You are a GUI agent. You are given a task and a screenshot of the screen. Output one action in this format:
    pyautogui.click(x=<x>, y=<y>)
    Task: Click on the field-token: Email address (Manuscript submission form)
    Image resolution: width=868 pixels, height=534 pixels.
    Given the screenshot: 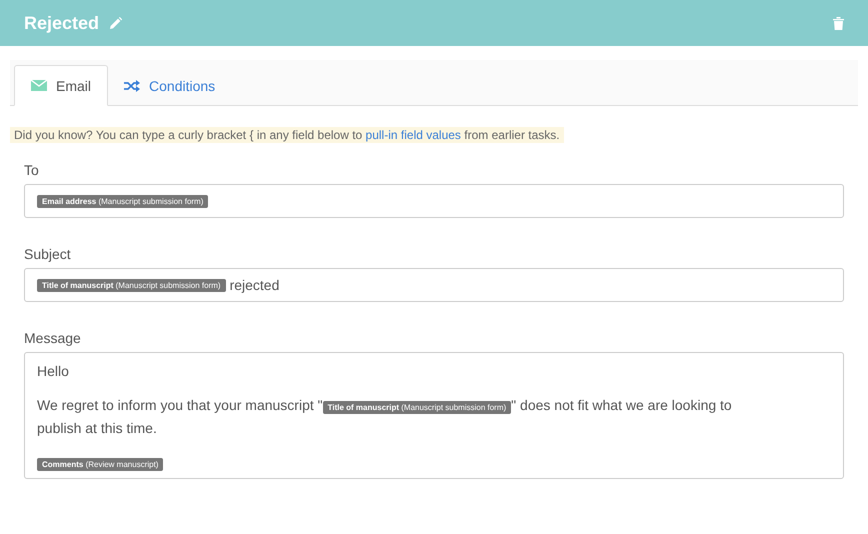 What is the action you would take?
    pyautogui.click(x=122, y=201)
    